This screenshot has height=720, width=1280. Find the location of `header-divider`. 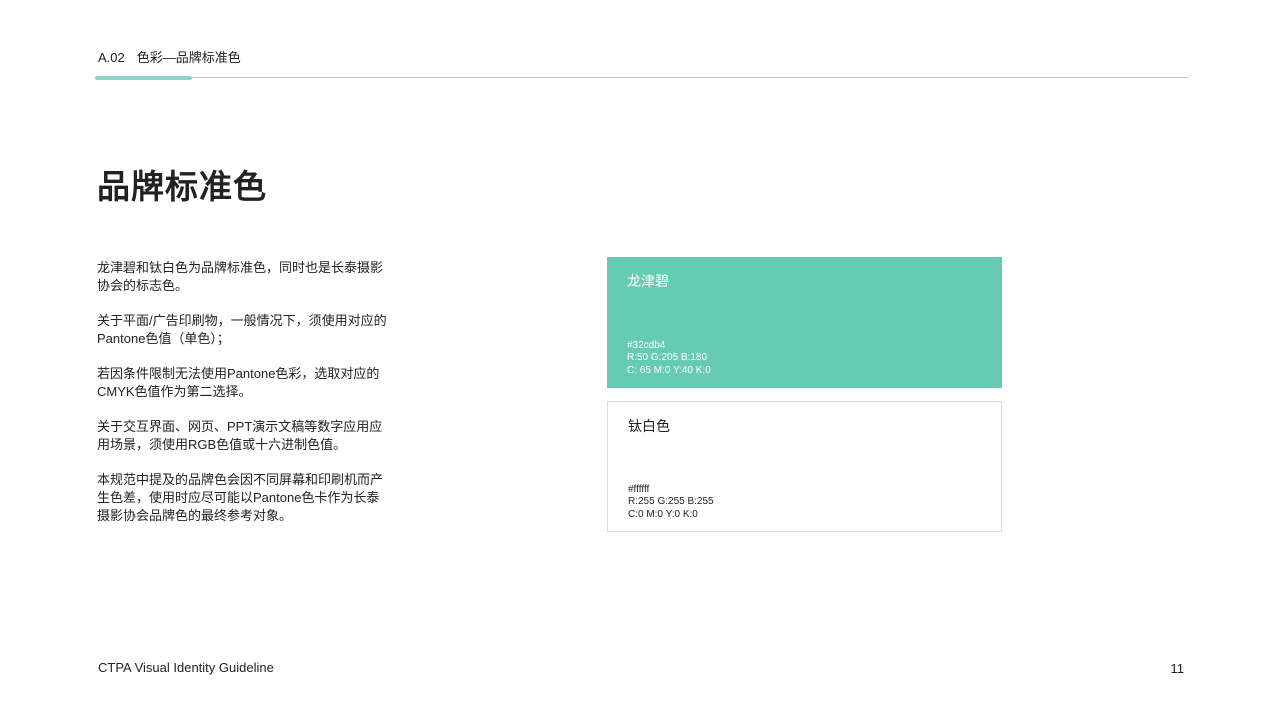

header-divider is located at coordinates (641, 77).